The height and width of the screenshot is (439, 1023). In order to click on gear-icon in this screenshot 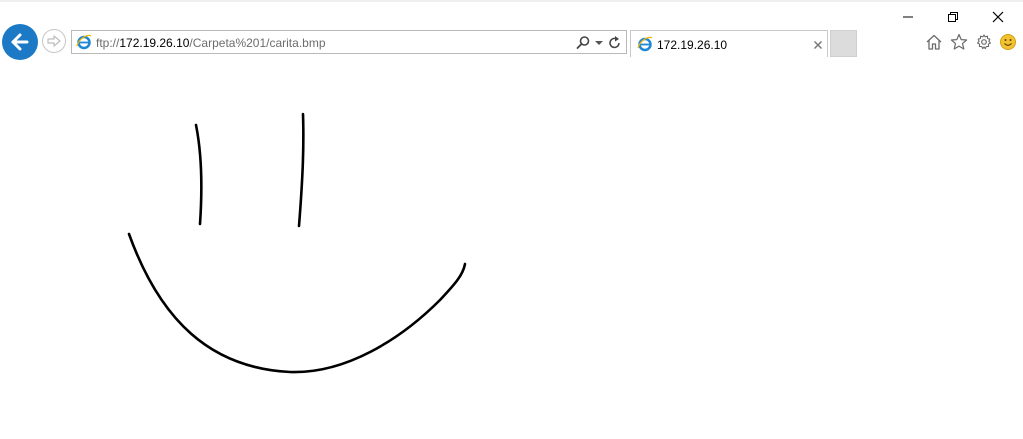, I will do `click(984, 42)`.